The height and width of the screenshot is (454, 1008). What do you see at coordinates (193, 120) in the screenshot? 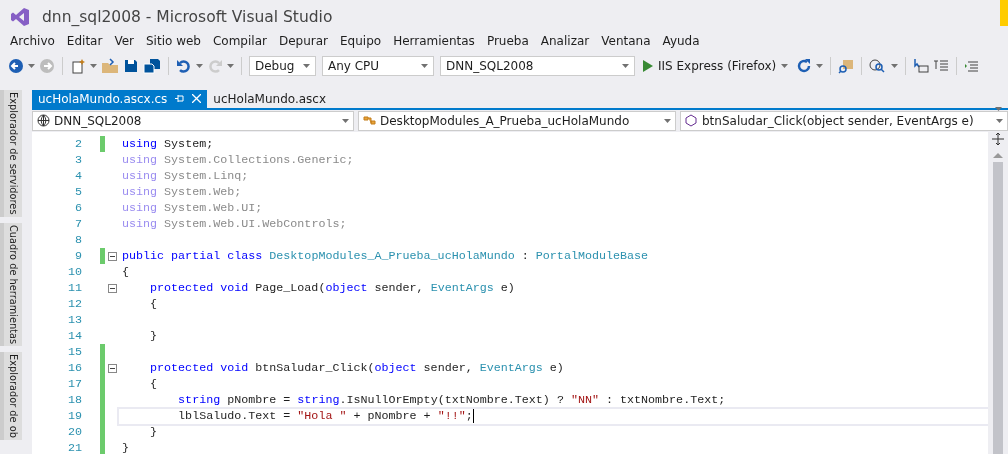
I see `project-selector: DNN_SQL2008` at bounding box center [193, 120].